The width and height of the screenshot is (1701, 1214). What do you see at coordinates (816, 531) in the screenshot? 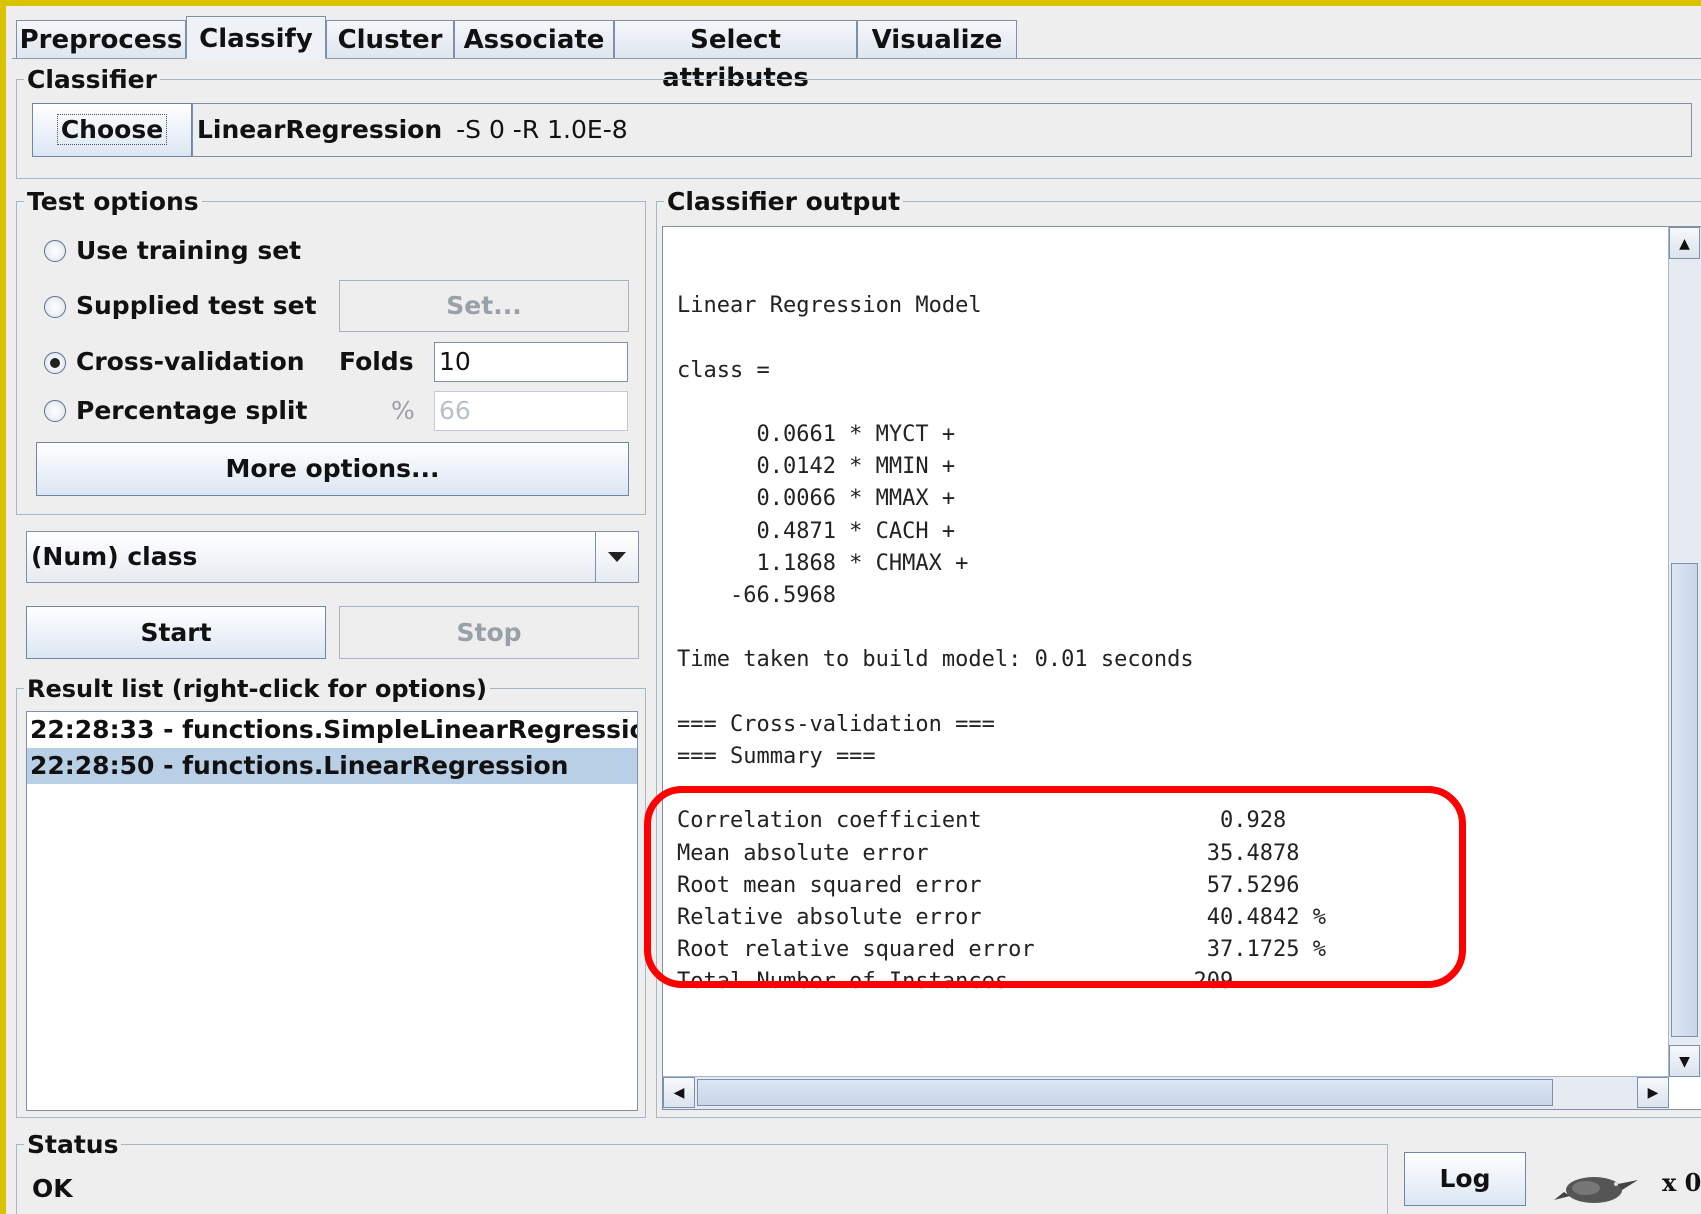
I see `output-line: 0.4871 * CACH +` at bounding box center [816, 531].